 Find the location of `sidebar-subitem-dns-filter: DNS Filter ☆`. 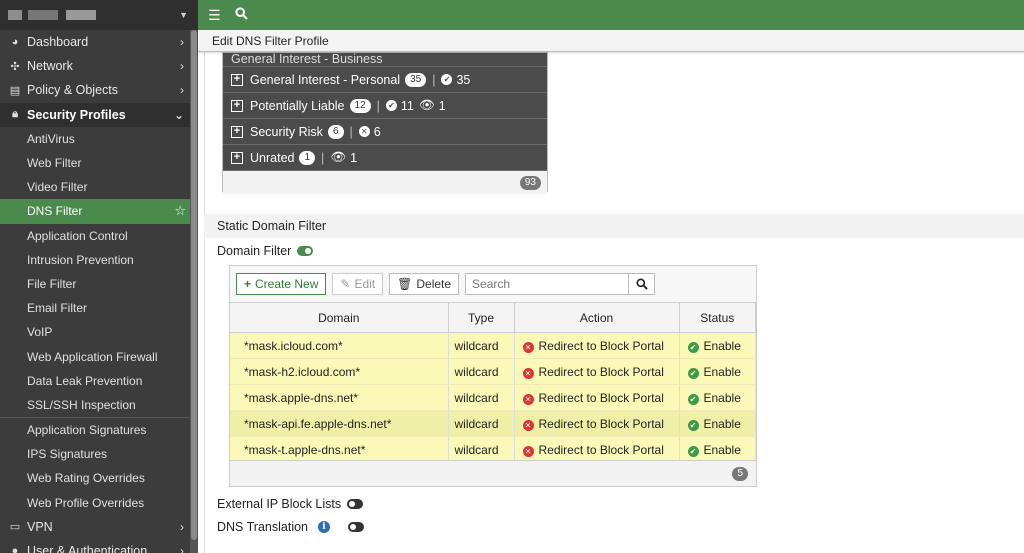

sidebar-subitem-dns-filter: DNS Filter ☆ is located at coordinates (99, 211).